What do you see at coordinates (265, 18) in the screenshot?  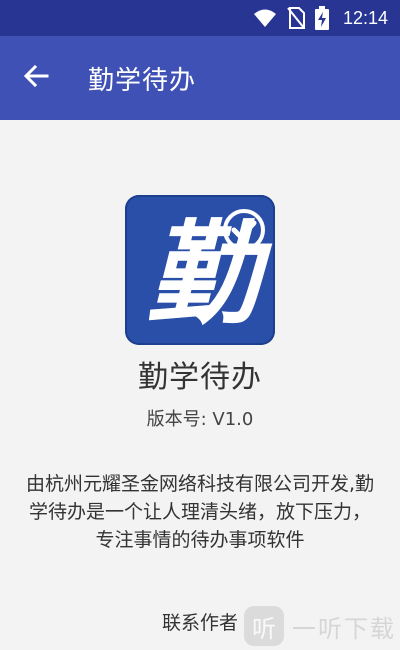 I see `wifi-icon` at bounding box center [265, 18].